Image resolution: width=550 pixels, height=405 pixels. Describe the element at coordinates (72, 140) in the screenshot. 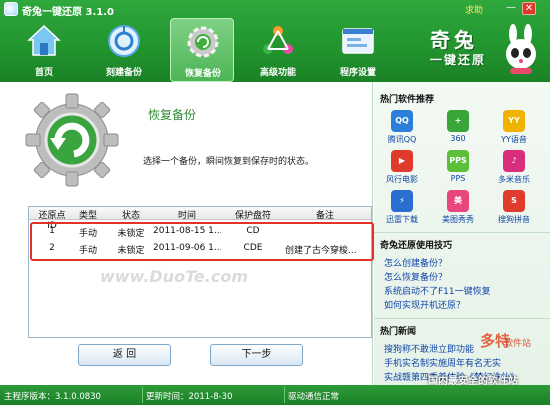

I see `restore-gear-icon` at that location.